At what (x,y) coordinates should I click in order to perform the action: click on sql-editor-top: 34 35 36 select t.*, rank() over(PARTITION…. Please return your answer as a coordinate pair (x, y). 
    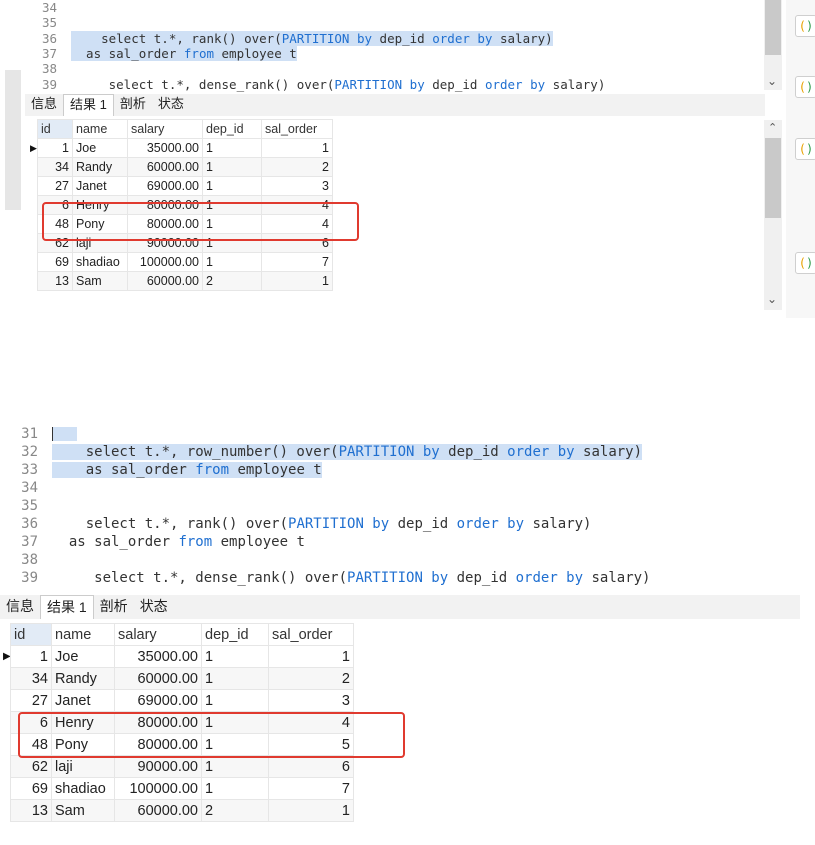
    Looking at the image, I should click on (395, 46).